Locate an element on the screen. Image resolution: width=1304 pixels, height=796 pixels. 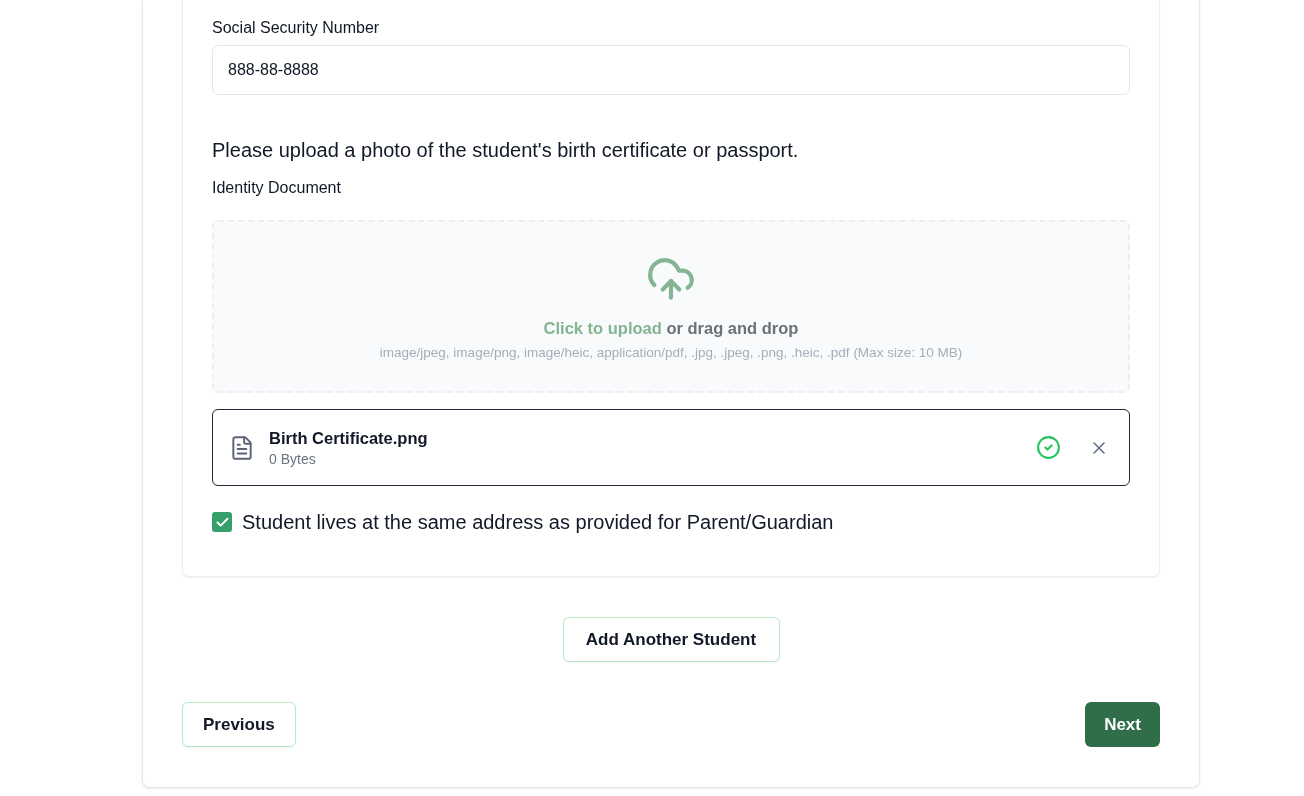
previous-button: Previous is located at coordinates (239, 724).